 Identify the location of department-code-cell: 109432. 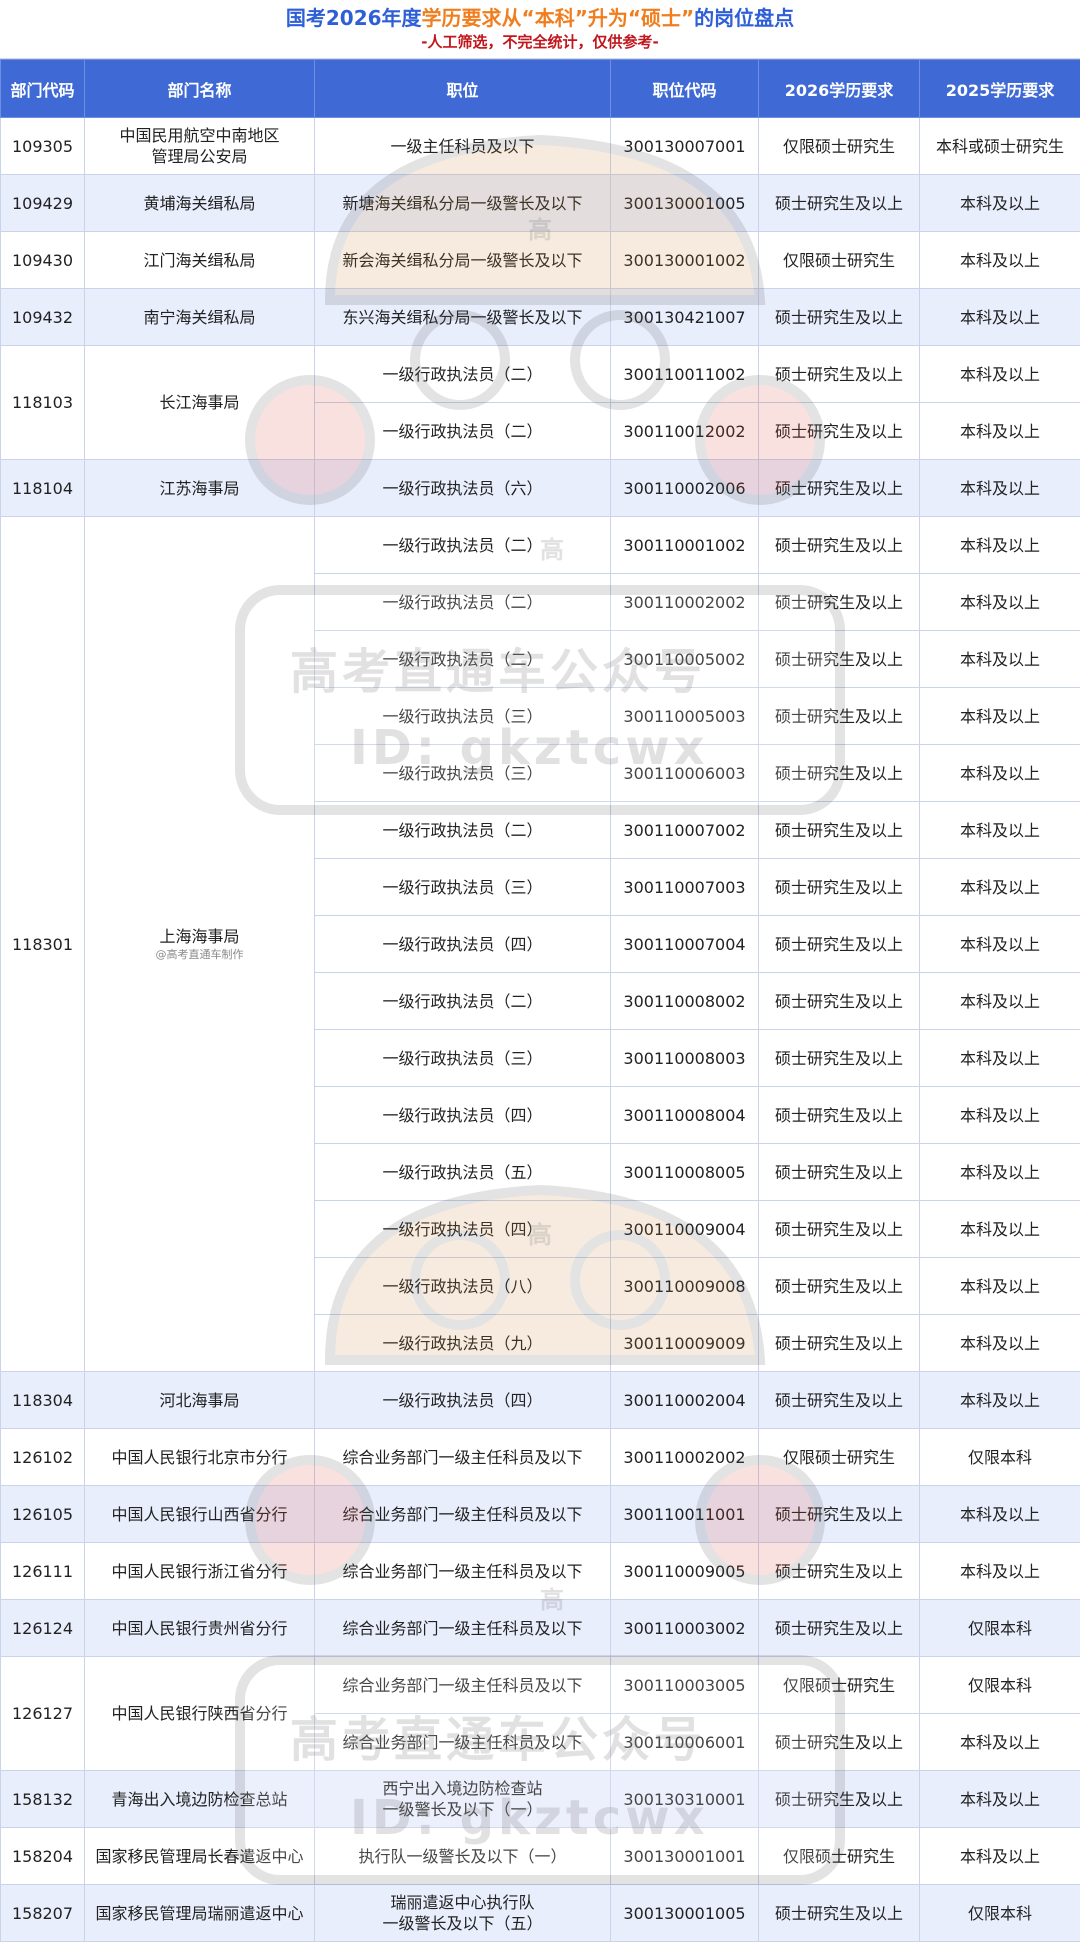
(42, 317).